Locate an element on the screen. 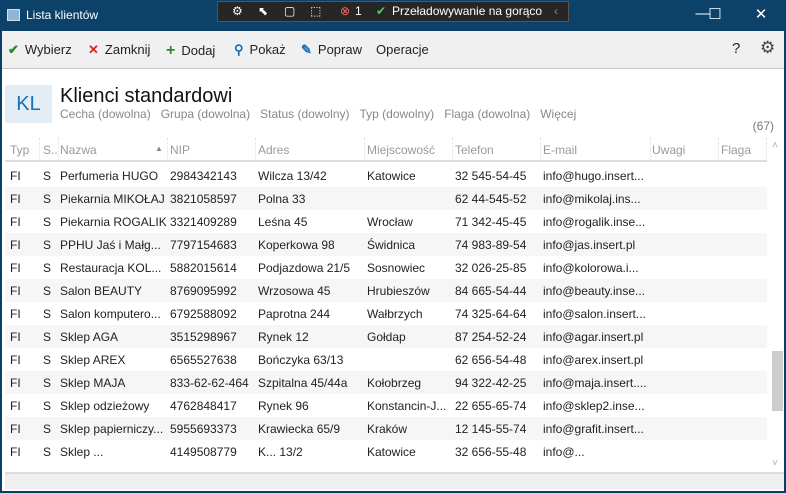 The image size is (786, 493). cell-city: Kraków is located at coordinates (387, 429).